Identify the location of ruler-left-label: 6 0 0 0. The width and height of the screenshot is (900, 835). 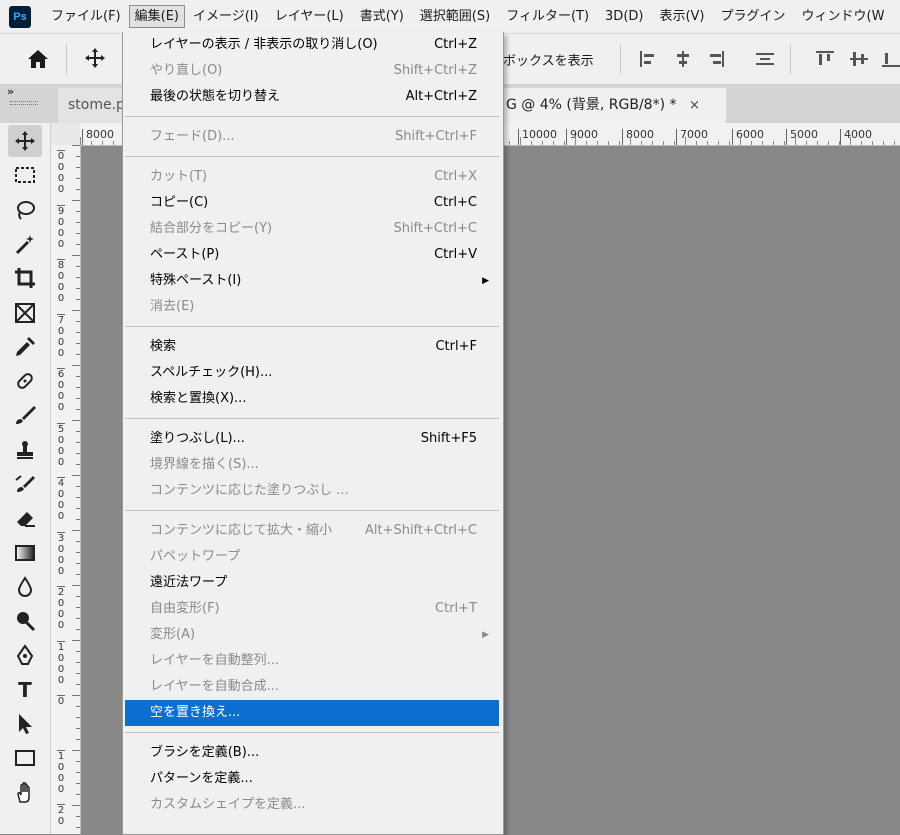
(61, 390).